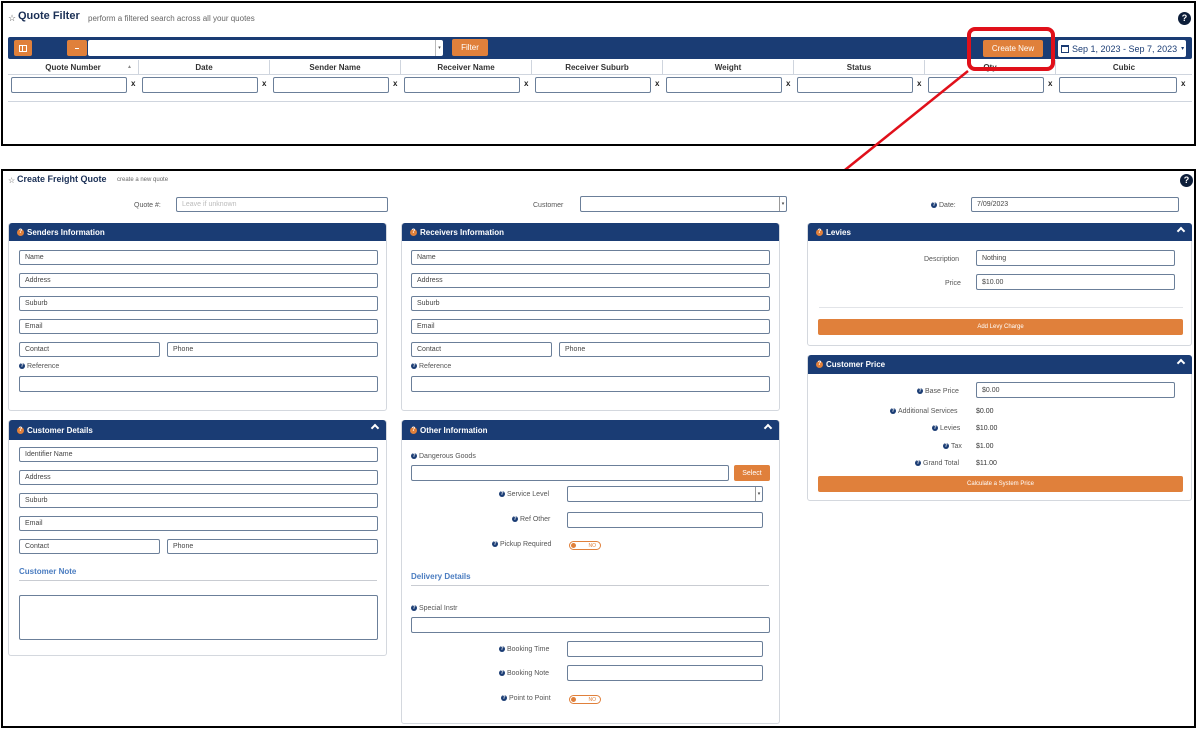 The image size is (1198, 730). Describe the element at coordinates (441, 576) in the screenshot. I see `delivery-details-heading: Delivery Details` at that location.